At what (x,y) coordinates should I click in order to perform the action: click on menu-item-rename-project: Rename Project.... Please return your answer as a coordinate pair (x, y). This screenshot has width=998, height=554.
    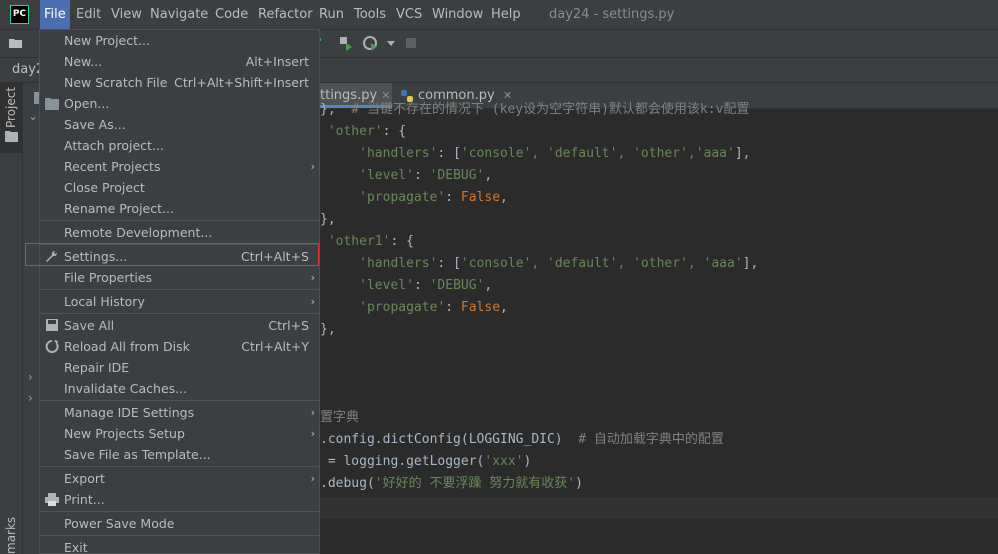
    Looking at the image, I should click on (179, 208).